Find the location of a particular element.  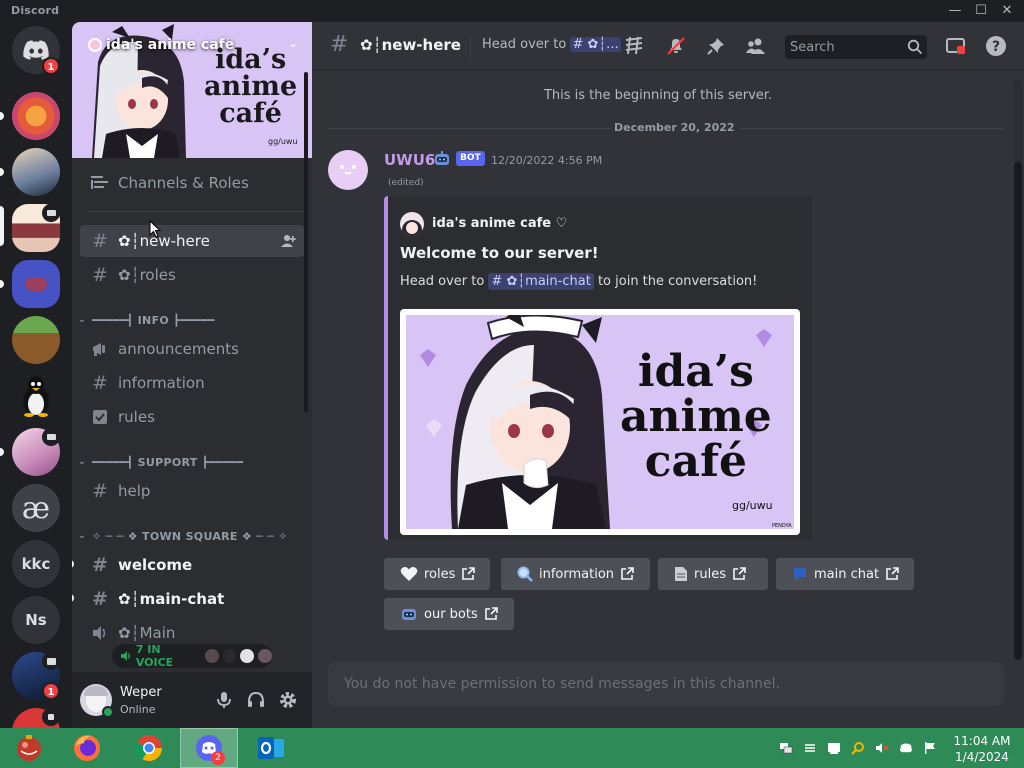

bot-badge: BOT is located at coordinates (470, 158).